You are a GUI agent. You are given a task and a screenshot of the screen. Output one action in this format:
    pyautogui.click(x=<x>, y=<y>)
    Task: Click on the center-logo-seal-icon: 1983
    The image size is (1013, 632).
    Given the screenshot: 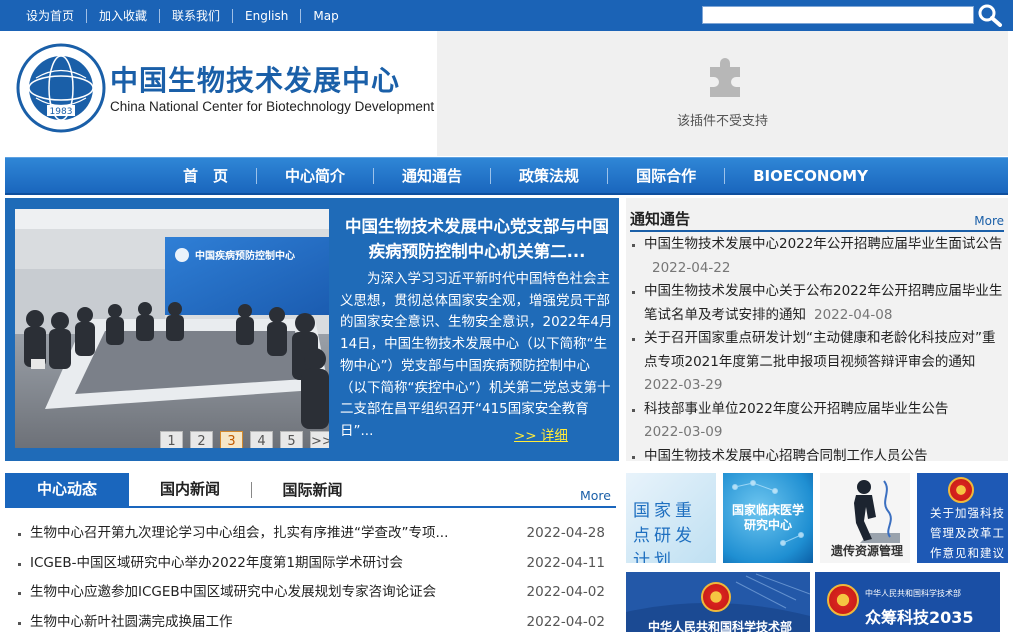 What is the action you would take?
    pyautogui.click(x=61, y=88)
    